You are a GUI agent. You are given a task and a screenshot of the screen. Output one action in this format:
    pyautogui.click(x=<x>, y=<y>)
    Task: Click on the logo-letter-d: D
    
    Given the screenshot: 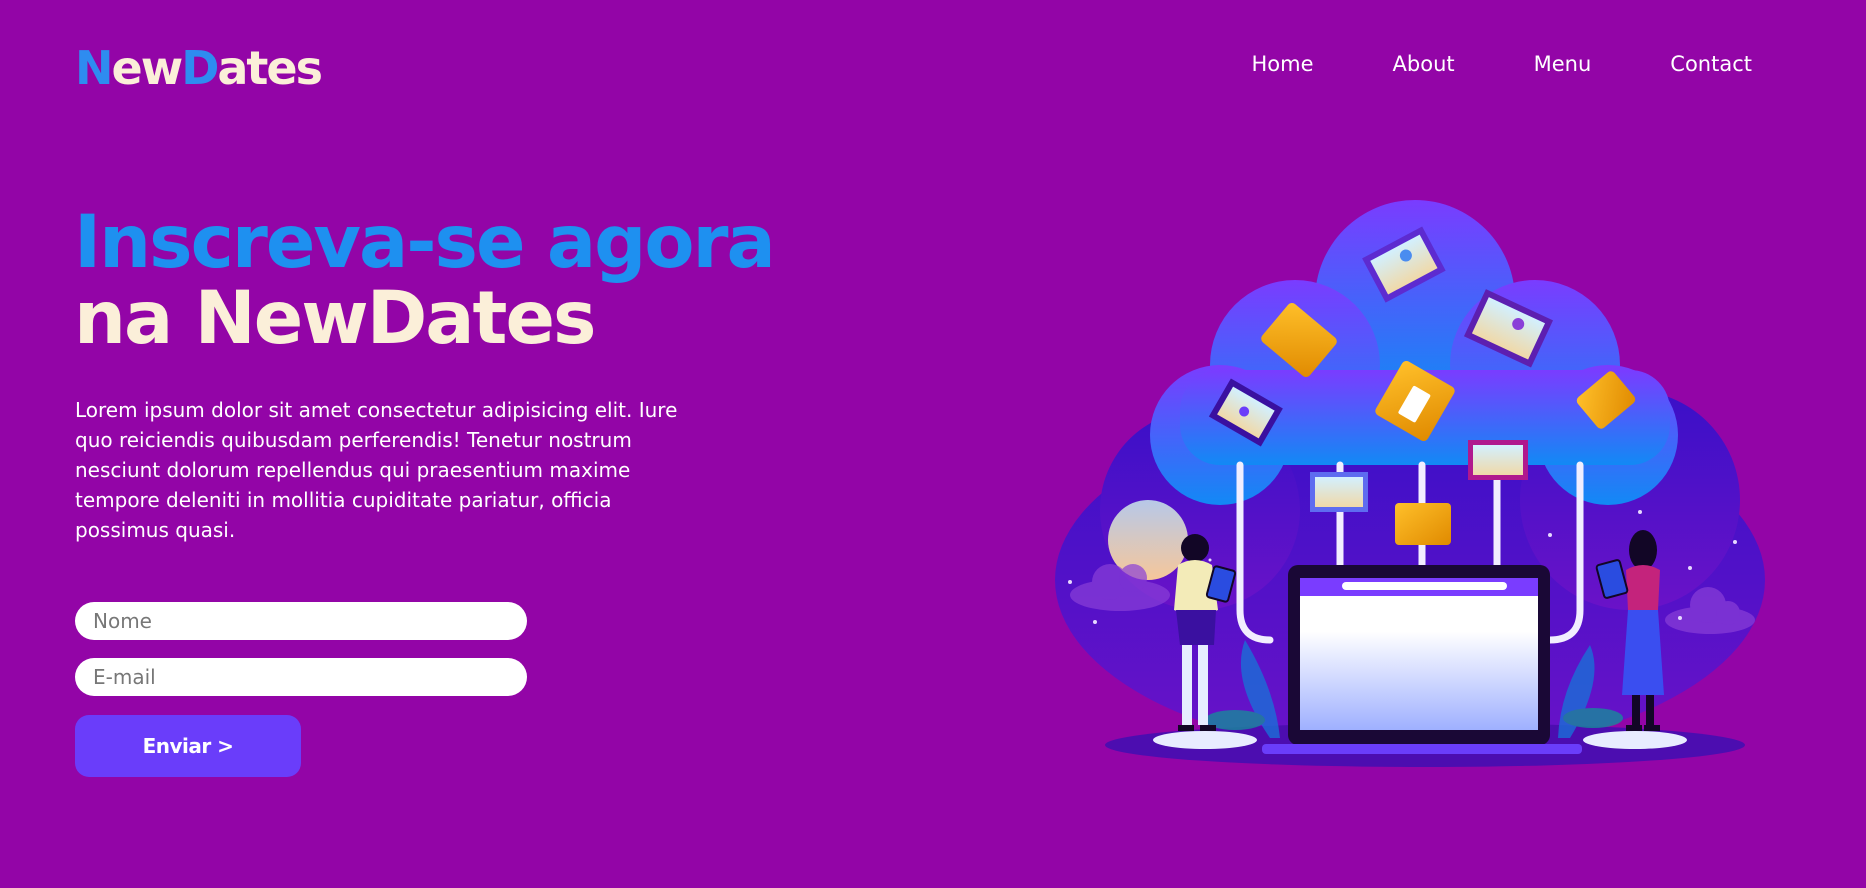 What is the action you would take?
    pyautogui.click(x=200, y=68)
    